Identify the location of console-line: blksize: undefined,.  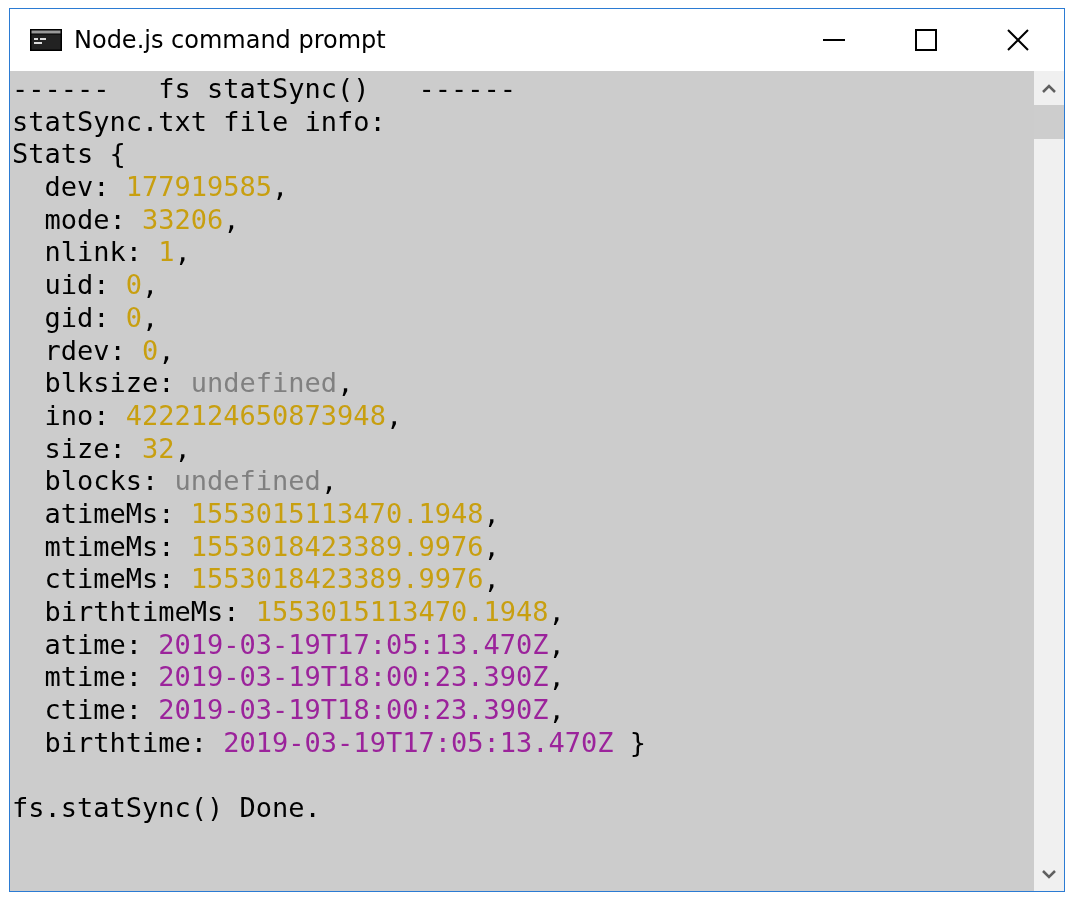
(198, 383).